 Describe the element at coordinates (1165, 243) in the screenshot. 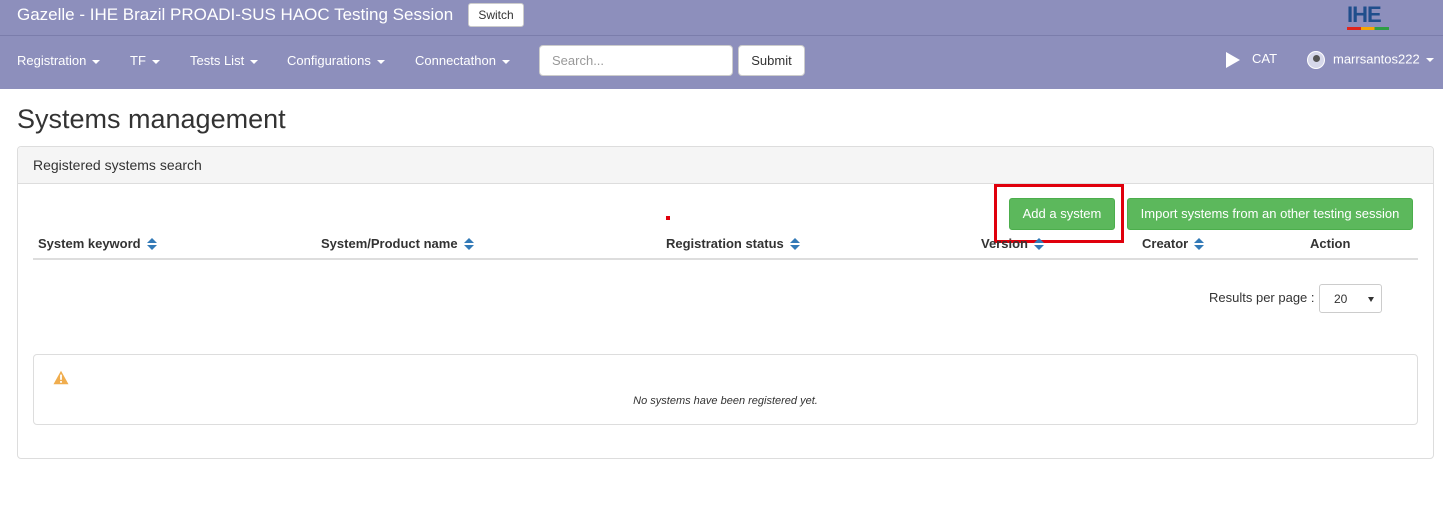

I see `column-label: Creator` at that location.